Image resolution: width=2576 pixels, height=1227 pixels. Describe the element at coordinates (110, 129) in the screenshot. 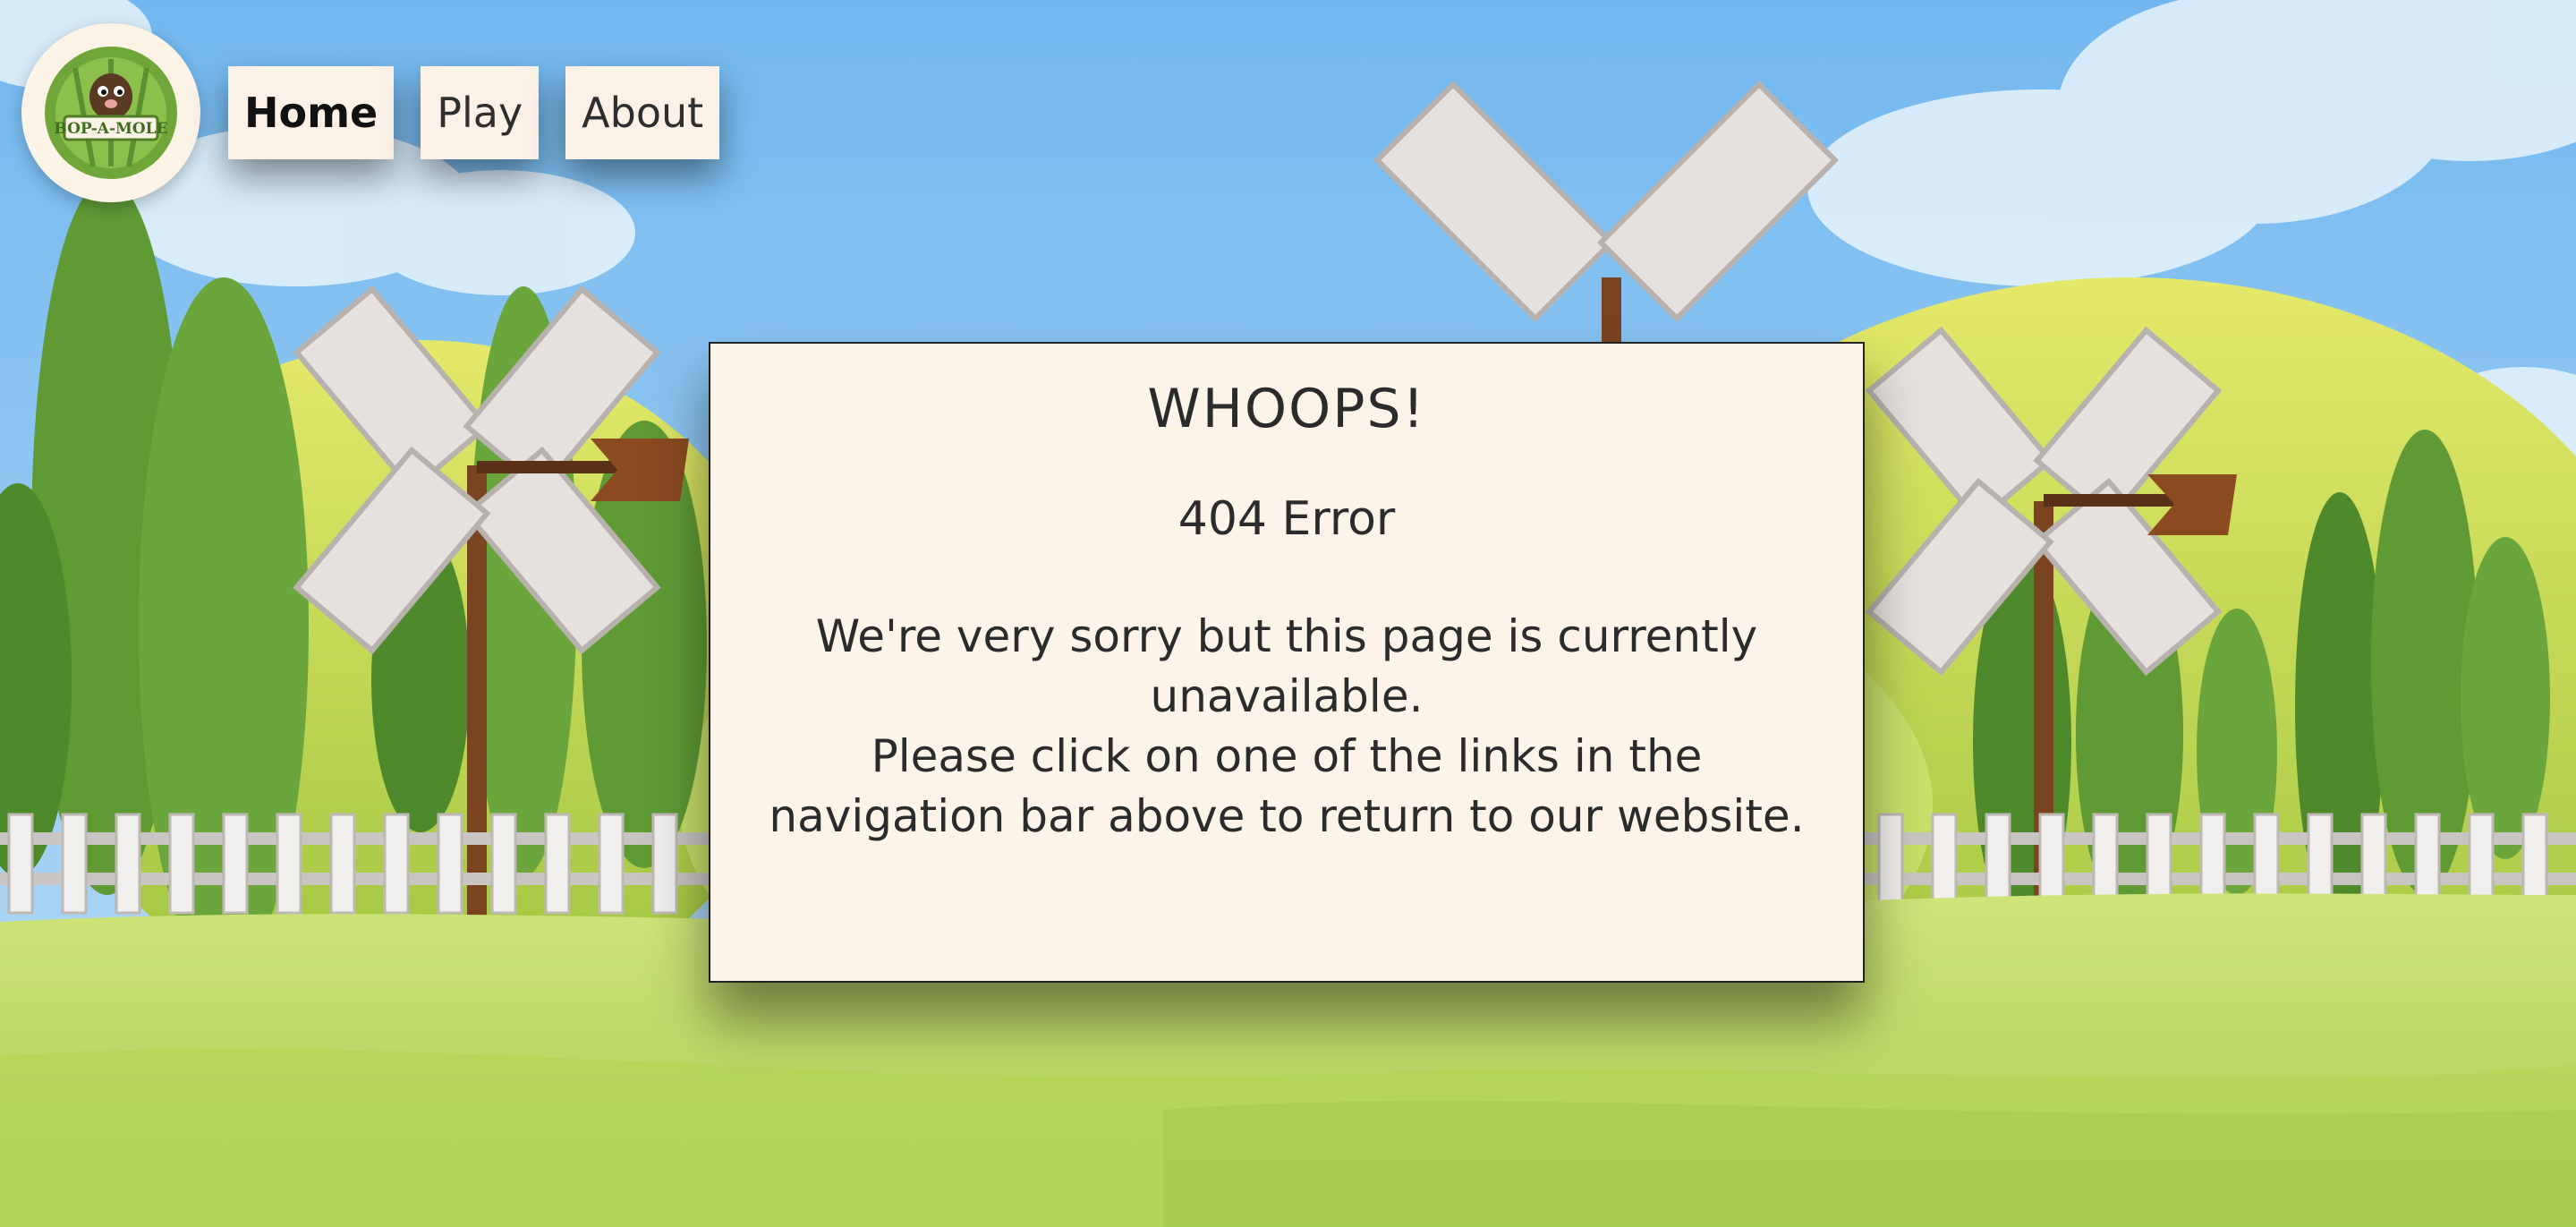

I see `svg-text: BOP-A-MOLE` at that location.